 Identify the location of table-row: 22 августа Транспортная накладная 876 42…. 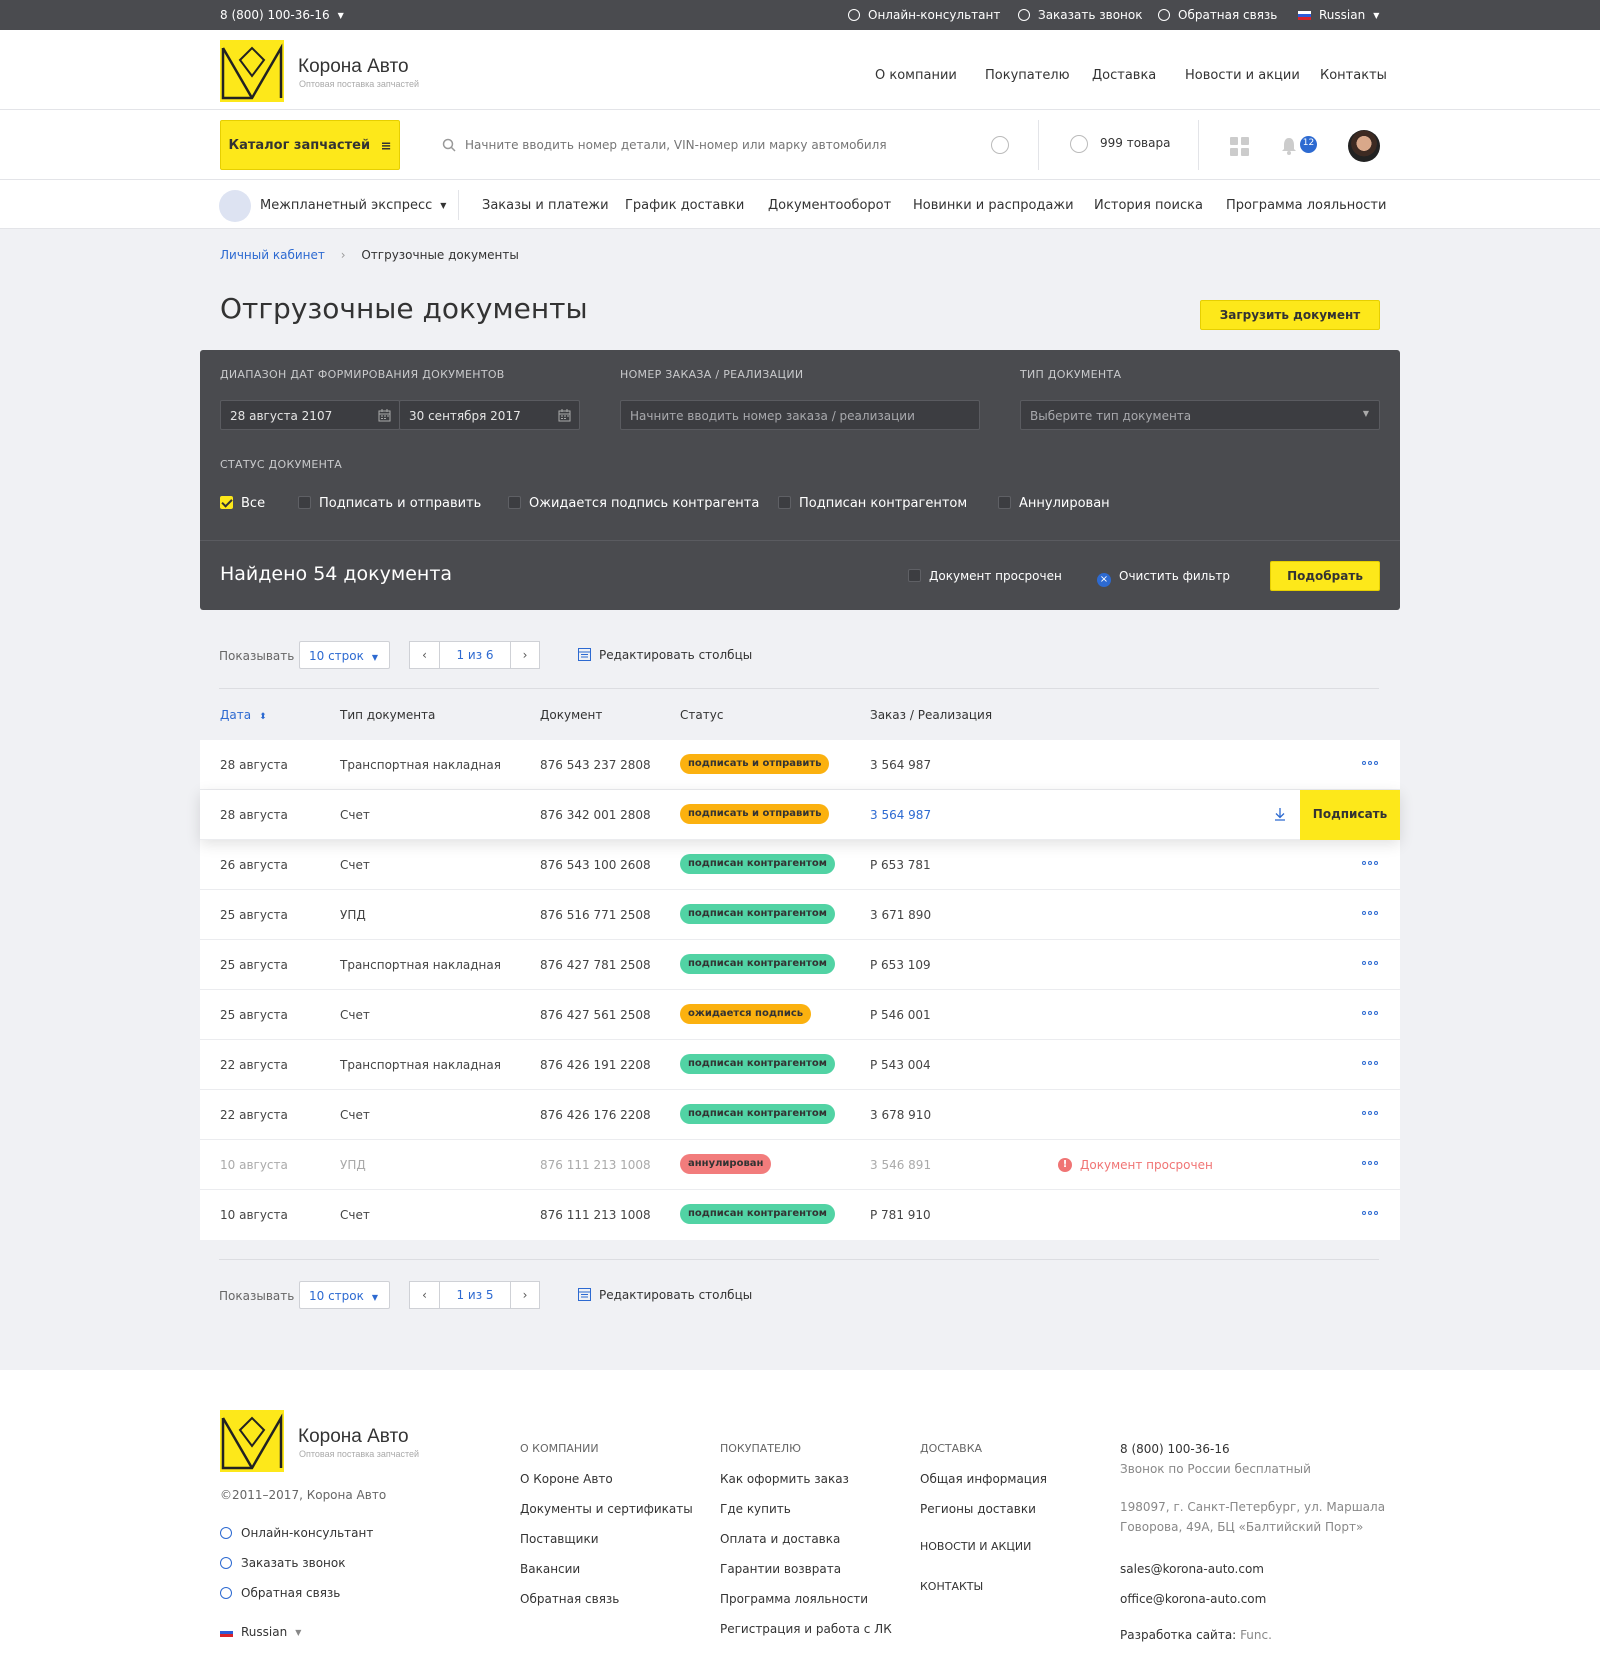
(800, 1065).